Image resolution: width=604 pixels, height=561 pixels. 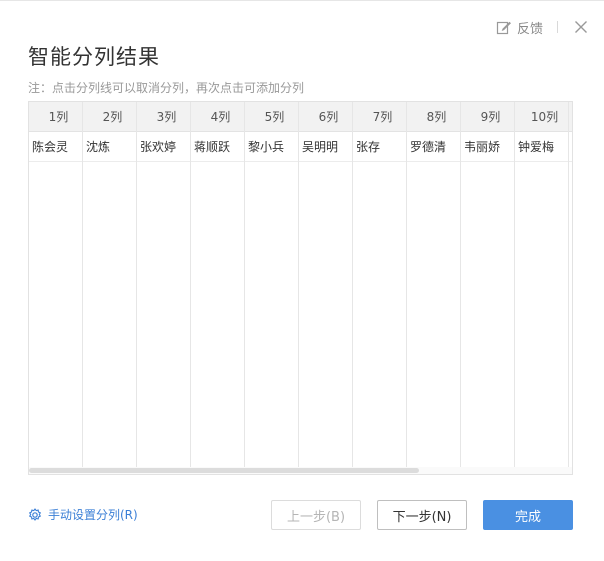 What do you see at coordinates (488, 285) in the screenshot?
I see `grid-column: 9列 韦丽娇` at bounding box center [488, 285].